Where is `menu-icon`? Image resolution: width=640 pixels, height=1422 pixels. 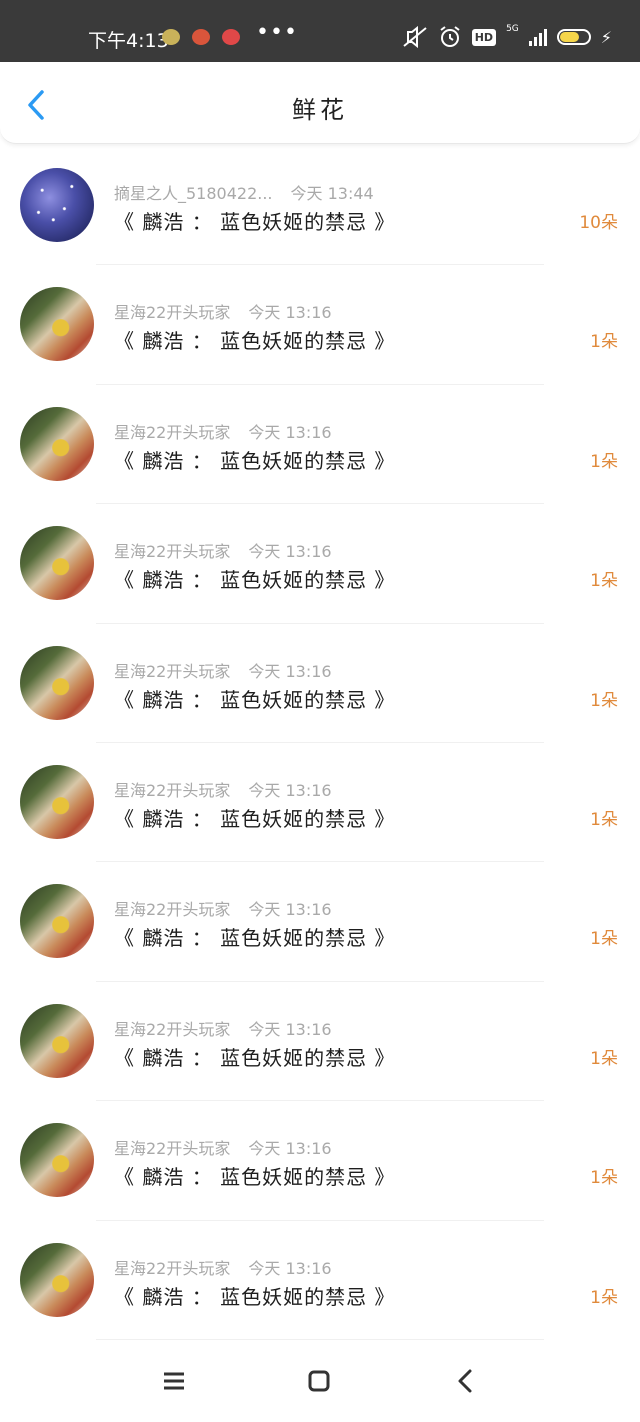 menu-icon is located at coordinates (174, 1381).